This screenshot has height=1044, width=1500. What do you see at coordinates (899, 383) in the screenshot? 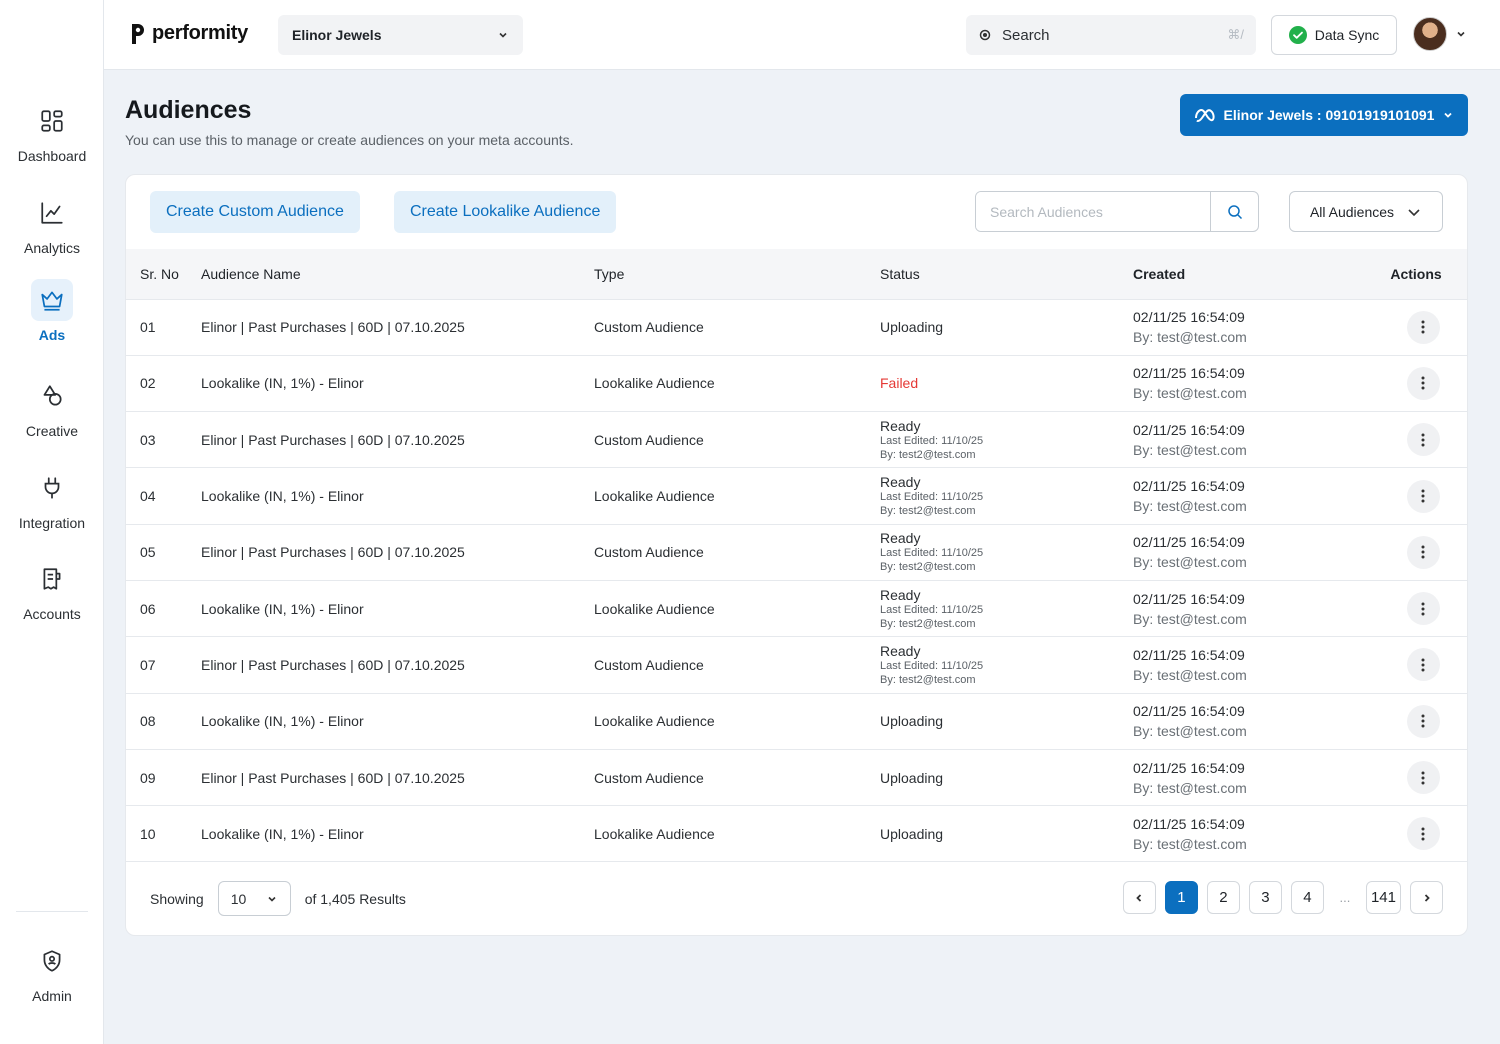
I see `status-text: Failed` at bounding box center [899, 383].